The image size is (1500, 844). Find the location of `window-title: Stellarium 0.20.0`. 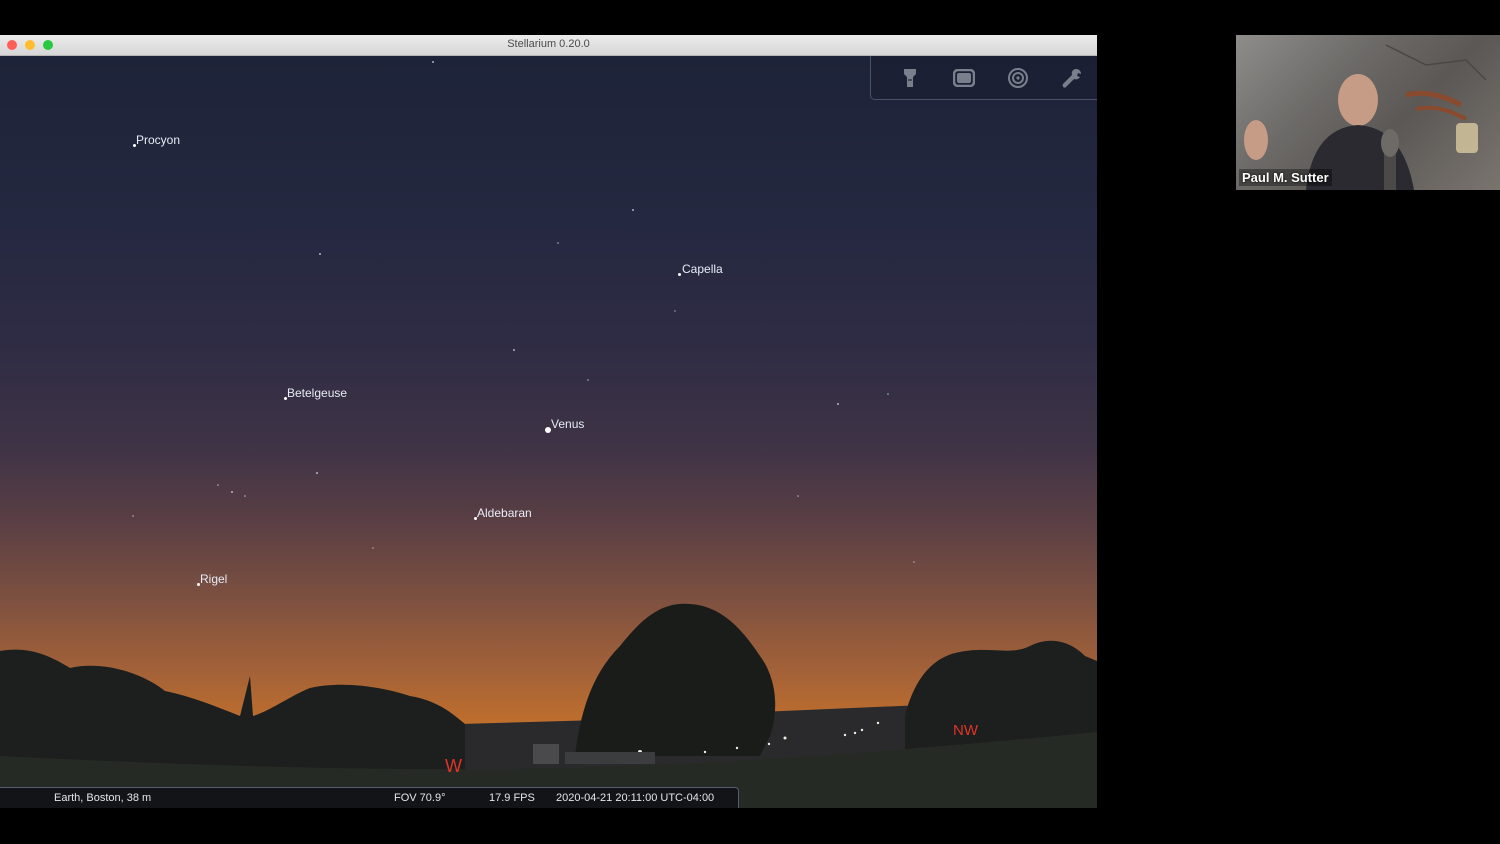

window-title: Stellarium 0.20.0 is located at coordinates (548, 44).